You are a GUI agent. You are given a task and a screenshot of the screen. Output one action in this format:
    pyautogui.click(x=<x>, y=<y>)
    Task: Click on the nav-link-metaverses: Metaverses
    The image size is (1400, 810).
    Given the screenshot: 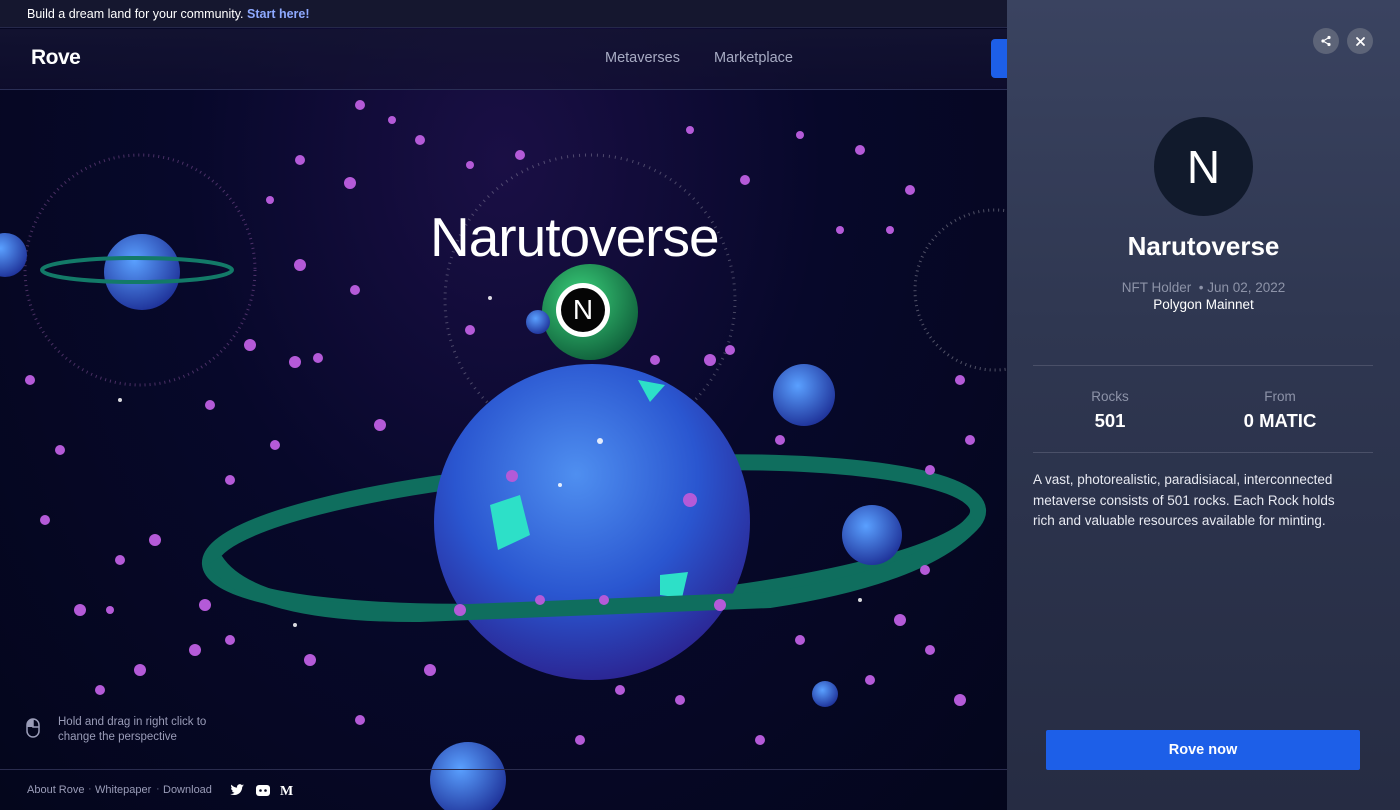 What is the action you would take?
    pyautogui.click(x=642, y=58)
    